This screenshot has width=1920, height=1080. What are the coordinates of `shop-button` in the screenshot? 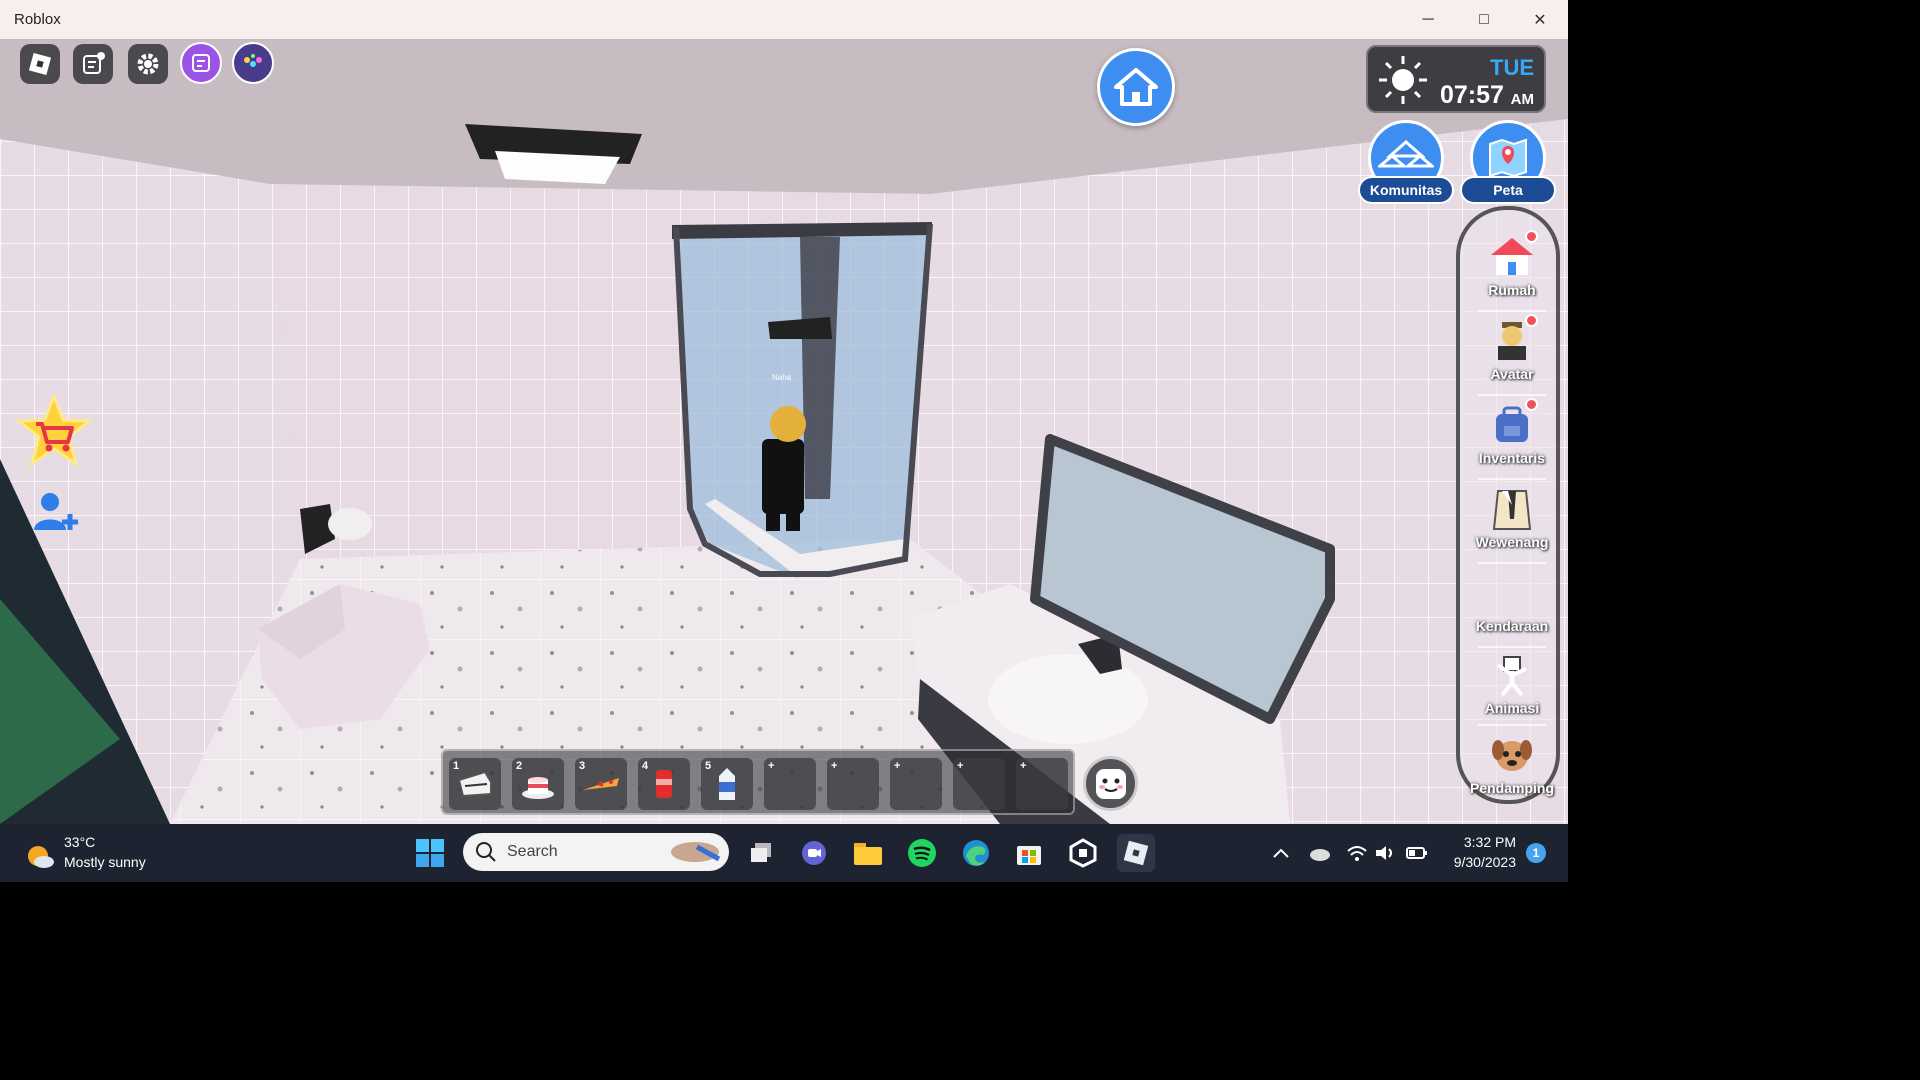 It's located at (54, 430).